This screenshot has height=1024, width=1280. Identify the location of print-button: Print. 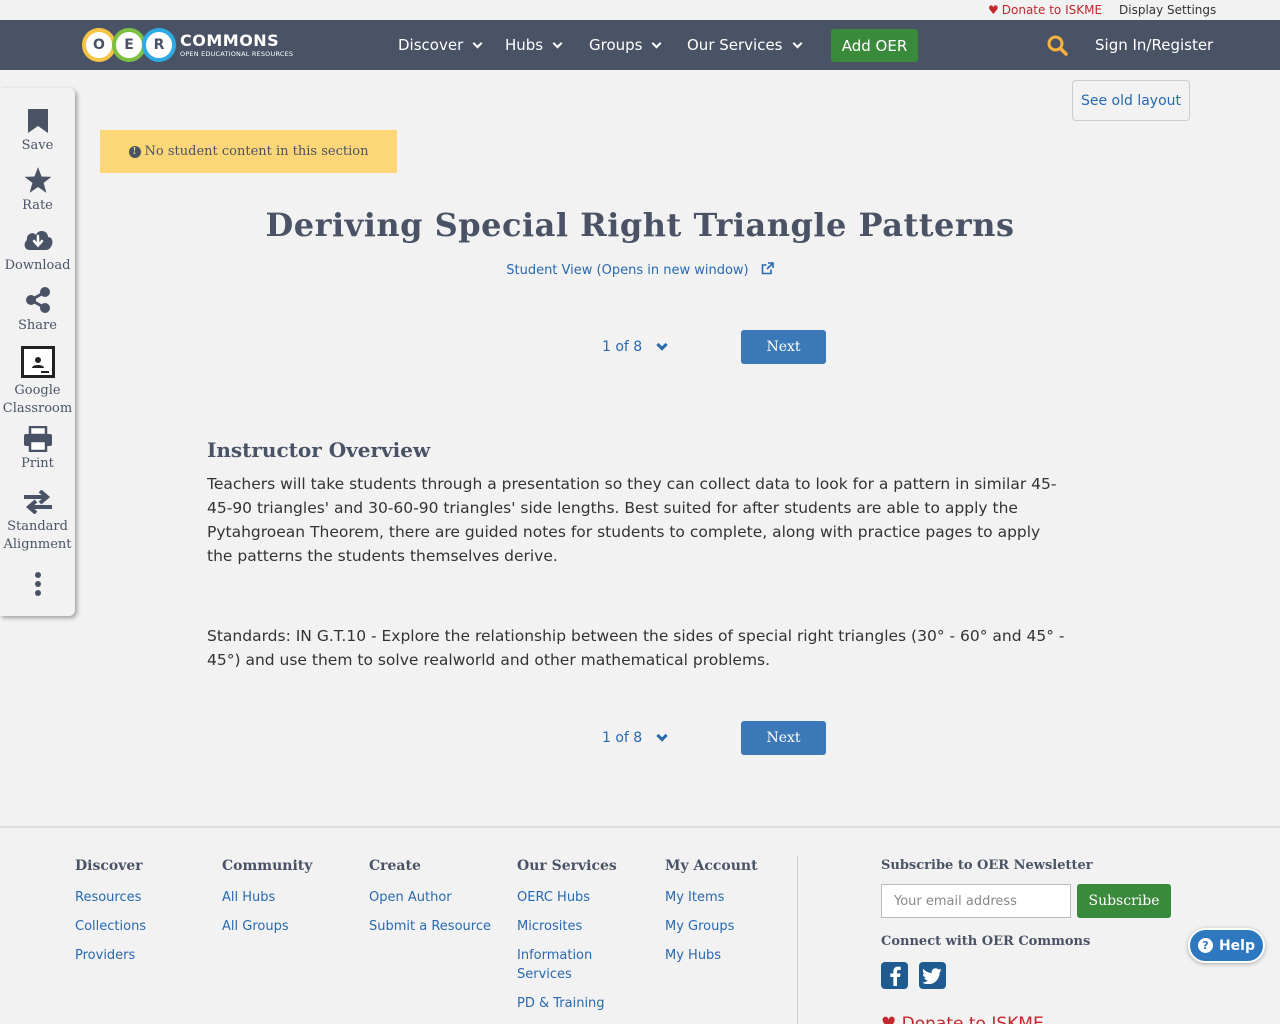
(37, 448).